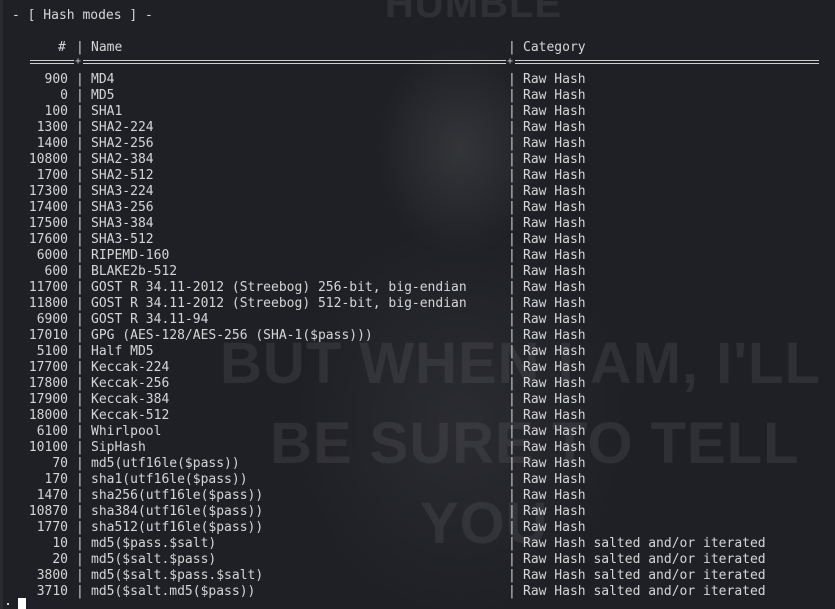  What do you see at coordinates (417, 224) in the screenshot?
I see `table-row: 17500 | SHA3-384 | Raw Hash` at bounding box center [417, 224].